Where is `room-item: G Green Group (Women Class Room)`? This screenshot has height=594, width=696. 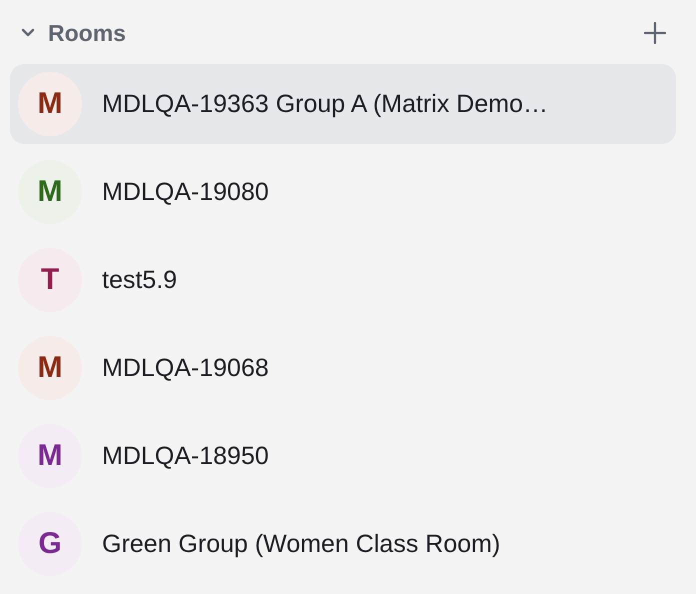 room-item: G Green Group (Women Class Room) is located at coordinates (343, 544).